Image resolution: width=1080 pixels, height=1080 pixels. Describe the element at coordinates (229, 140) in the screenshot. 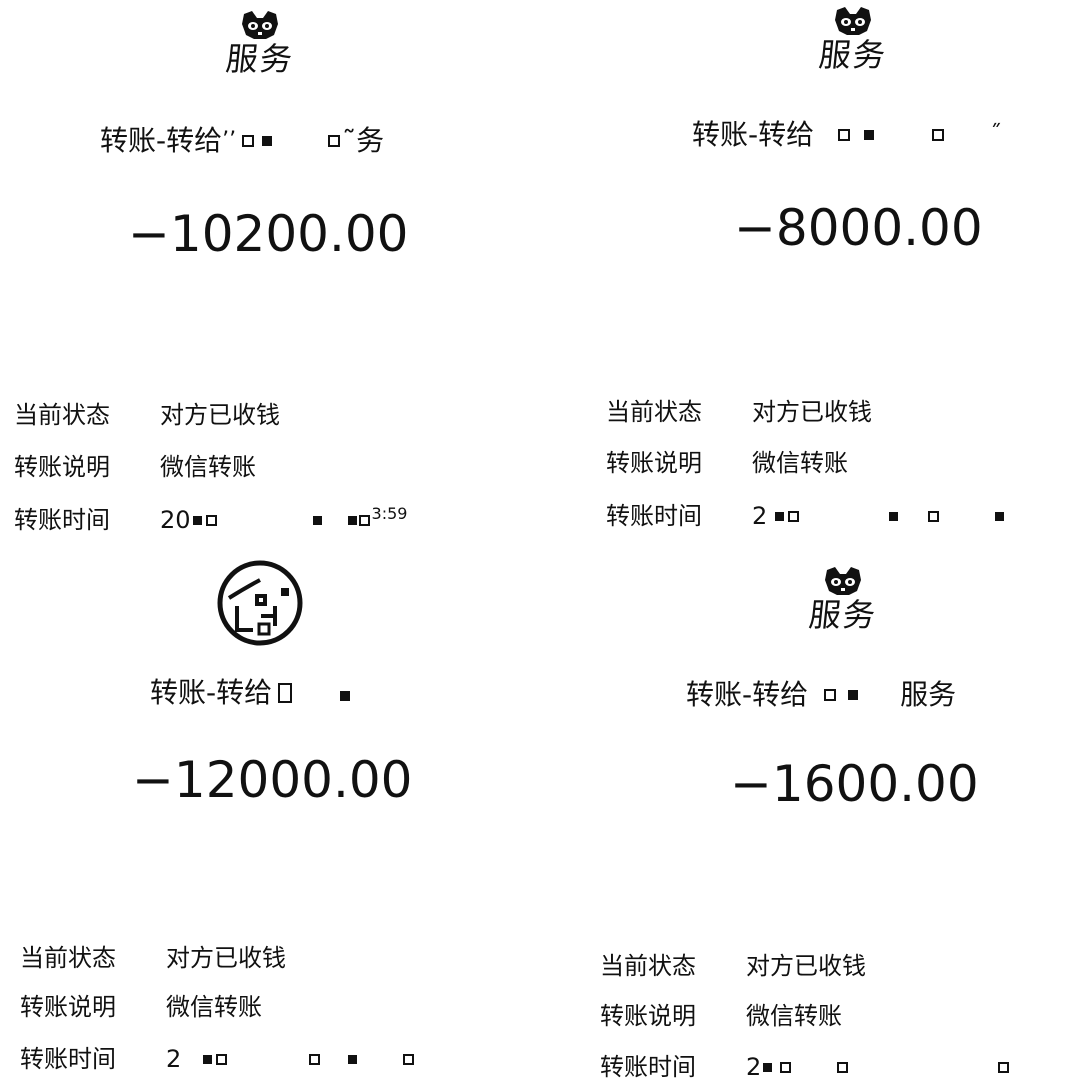

I see `title-fragment: ’’` at that location.